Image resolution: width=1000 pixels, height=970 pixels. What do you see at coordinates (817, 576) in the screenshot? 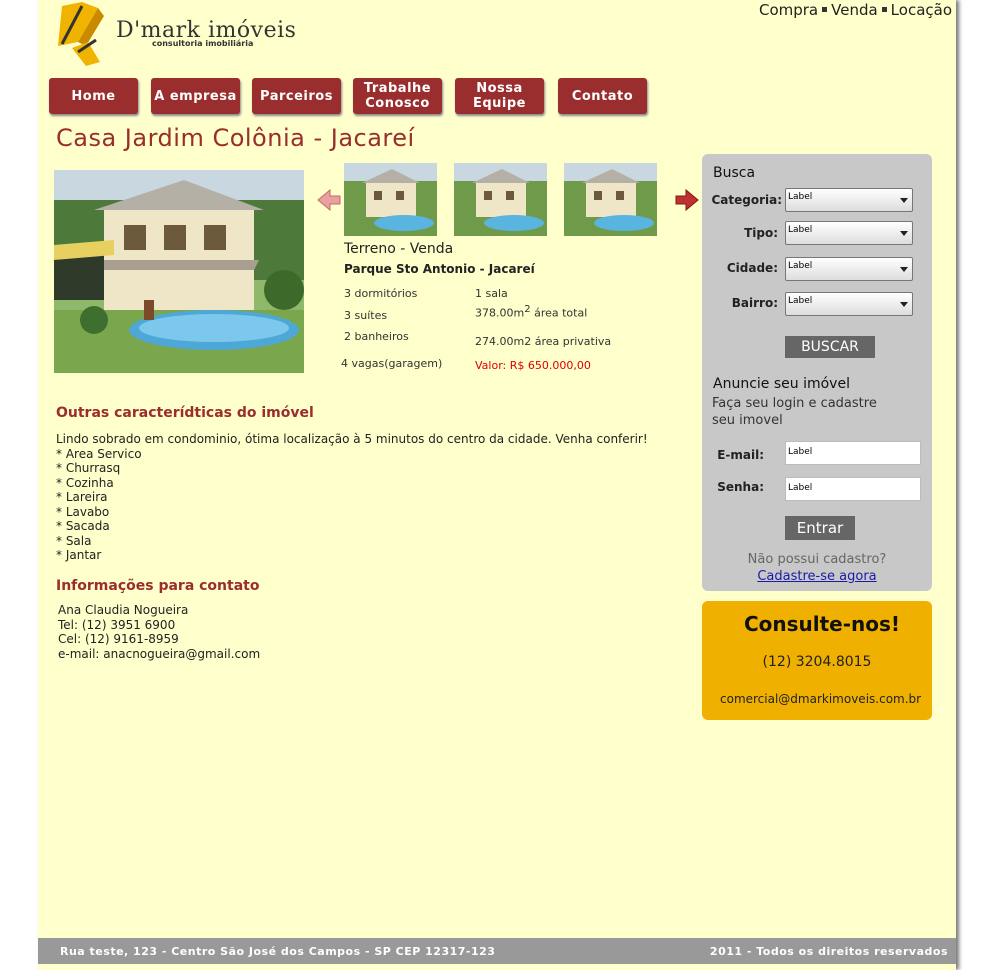
I see `register-link: Cadastre-se agora` at bounding box center [817, 576].